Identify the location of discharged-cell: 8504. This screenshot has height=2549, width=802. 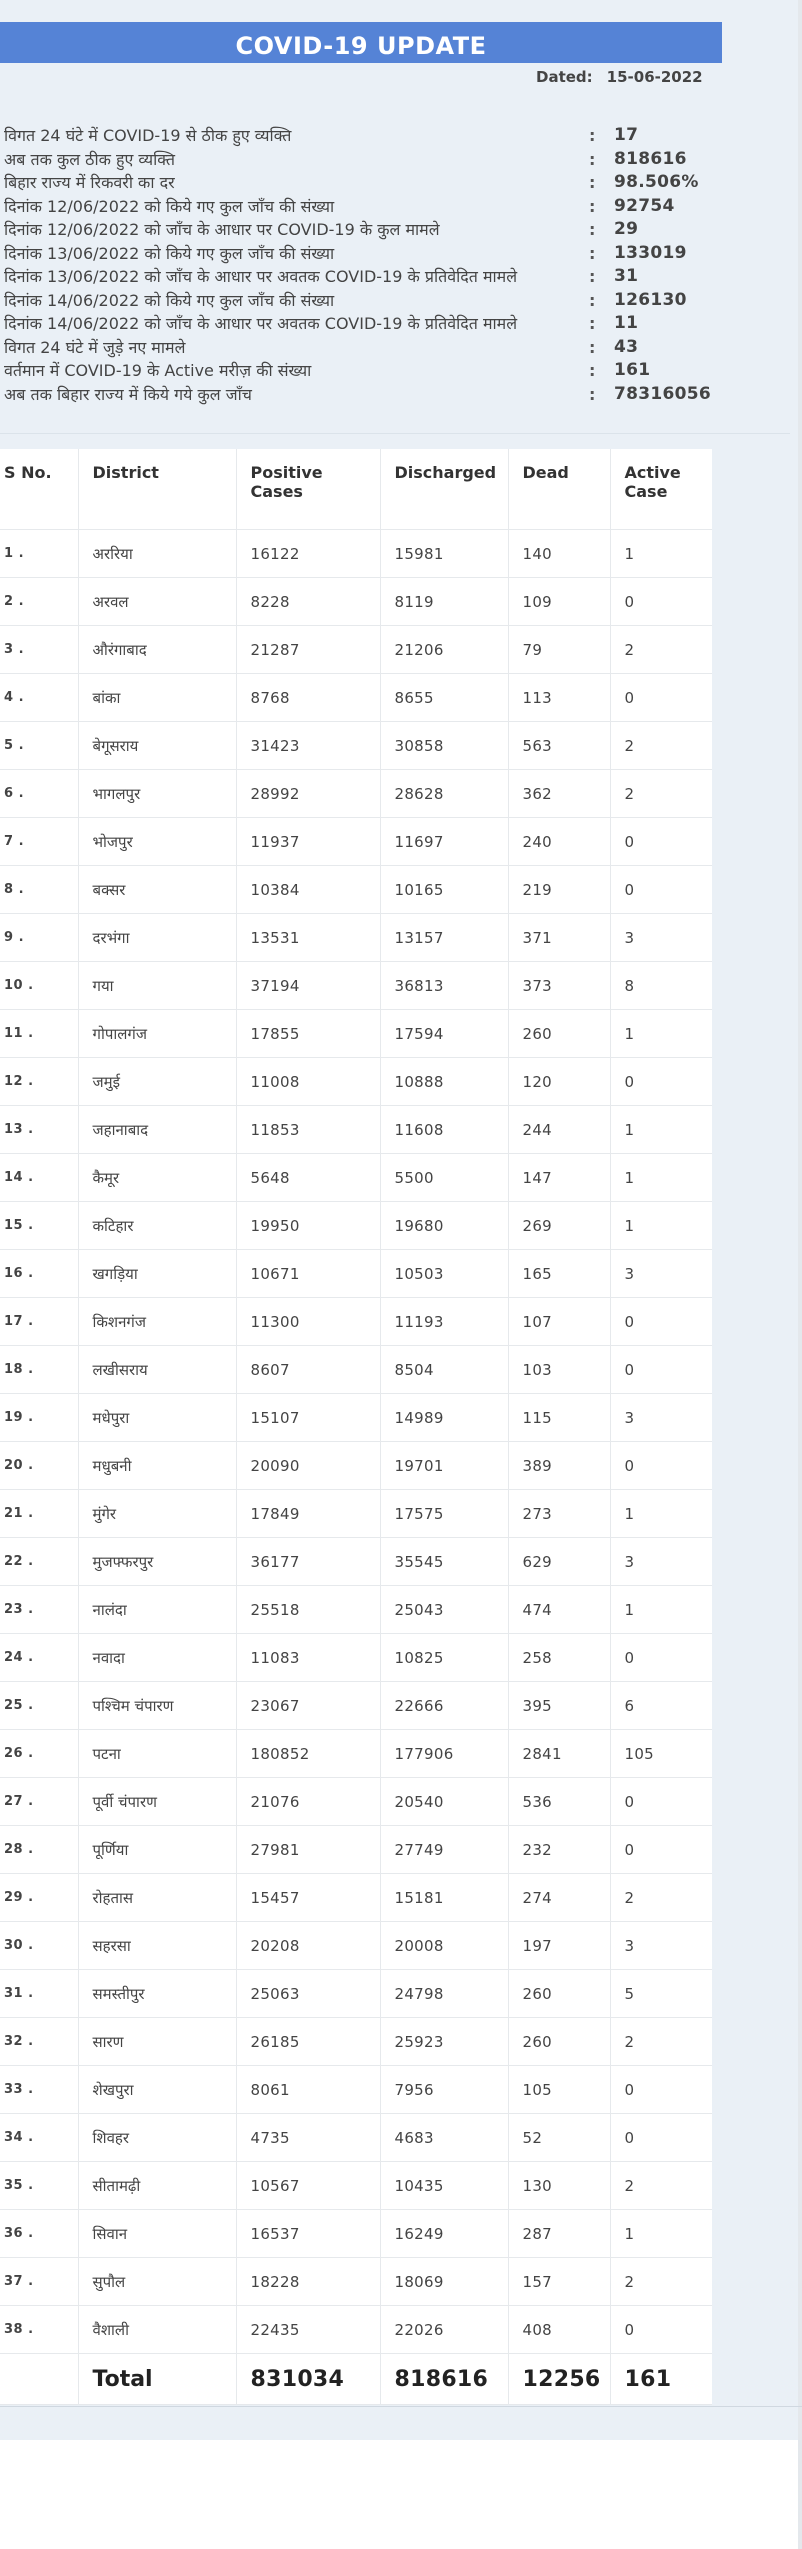
(444, 1369).